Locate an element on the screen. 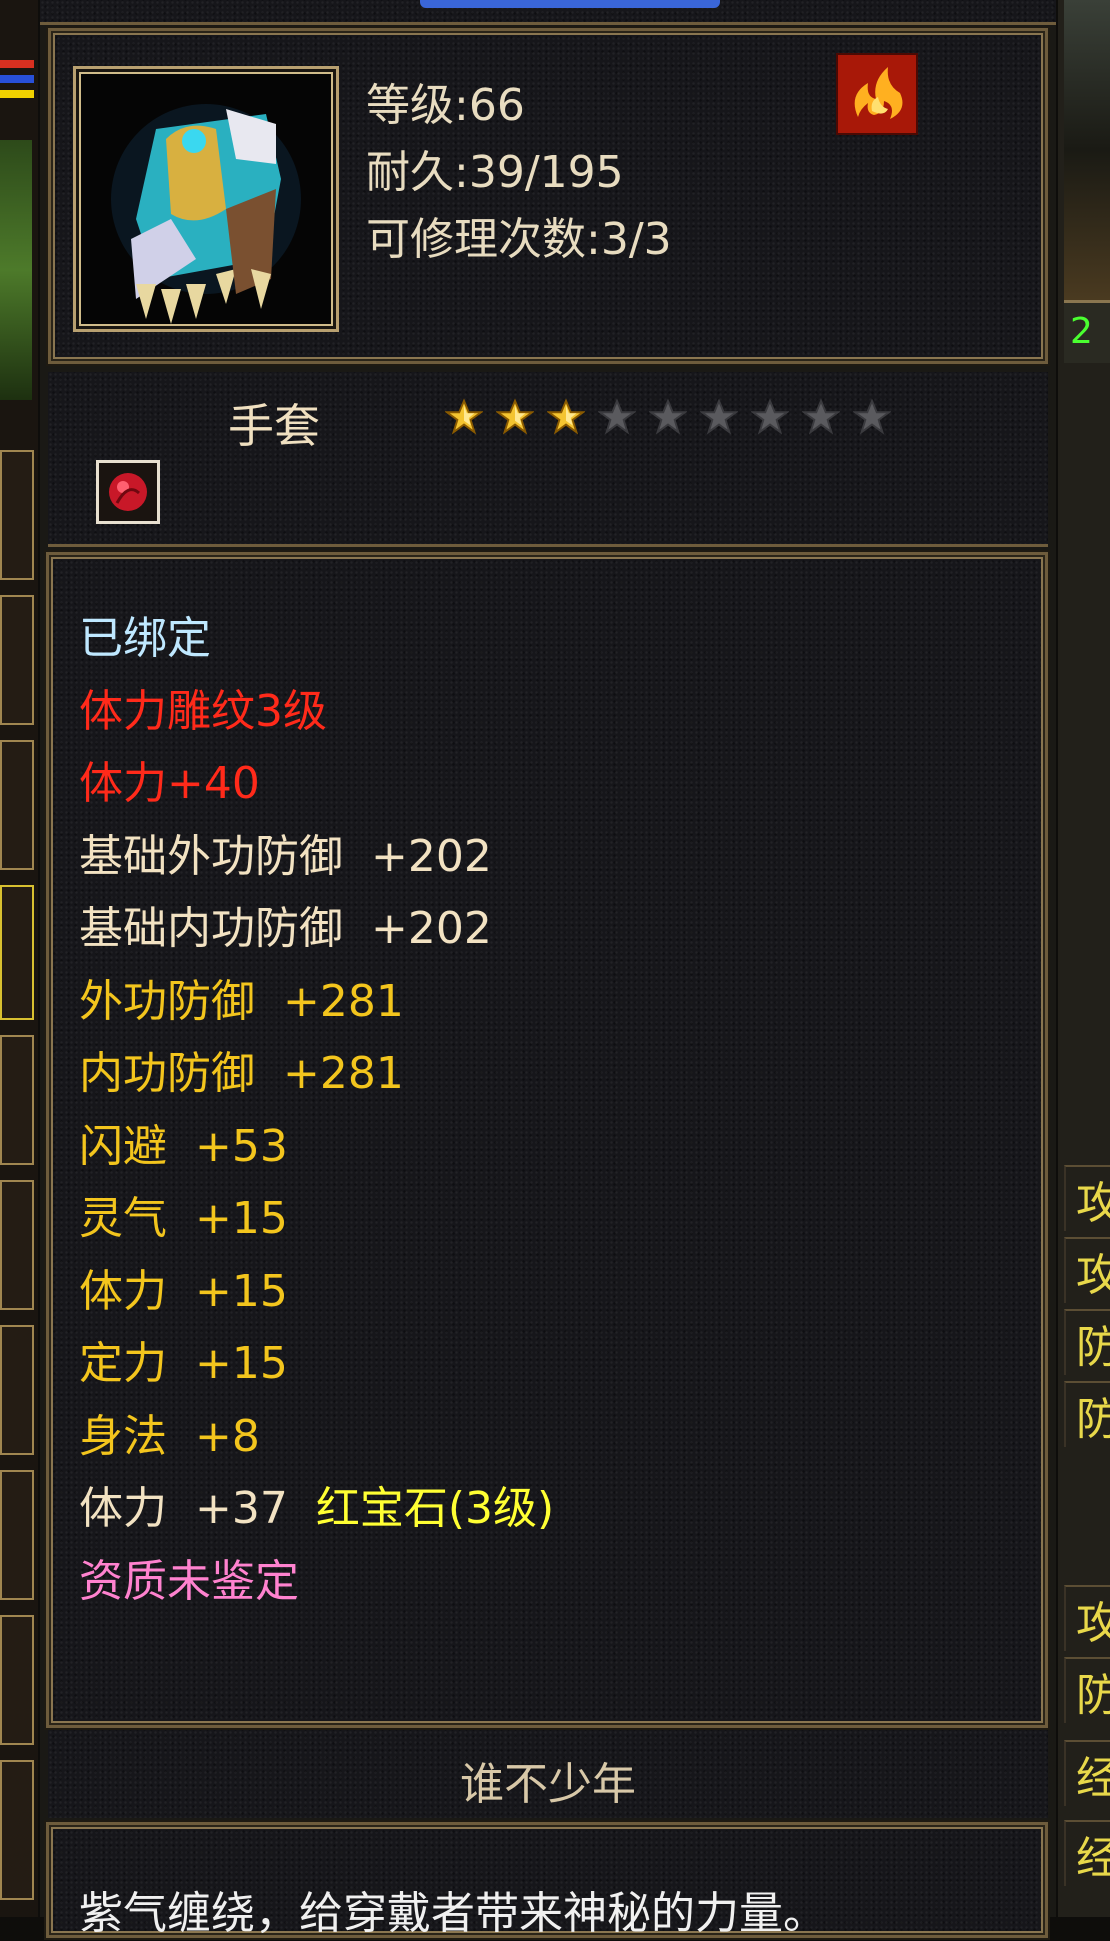  fire-flame-icon is located at coordinates (878, 93).